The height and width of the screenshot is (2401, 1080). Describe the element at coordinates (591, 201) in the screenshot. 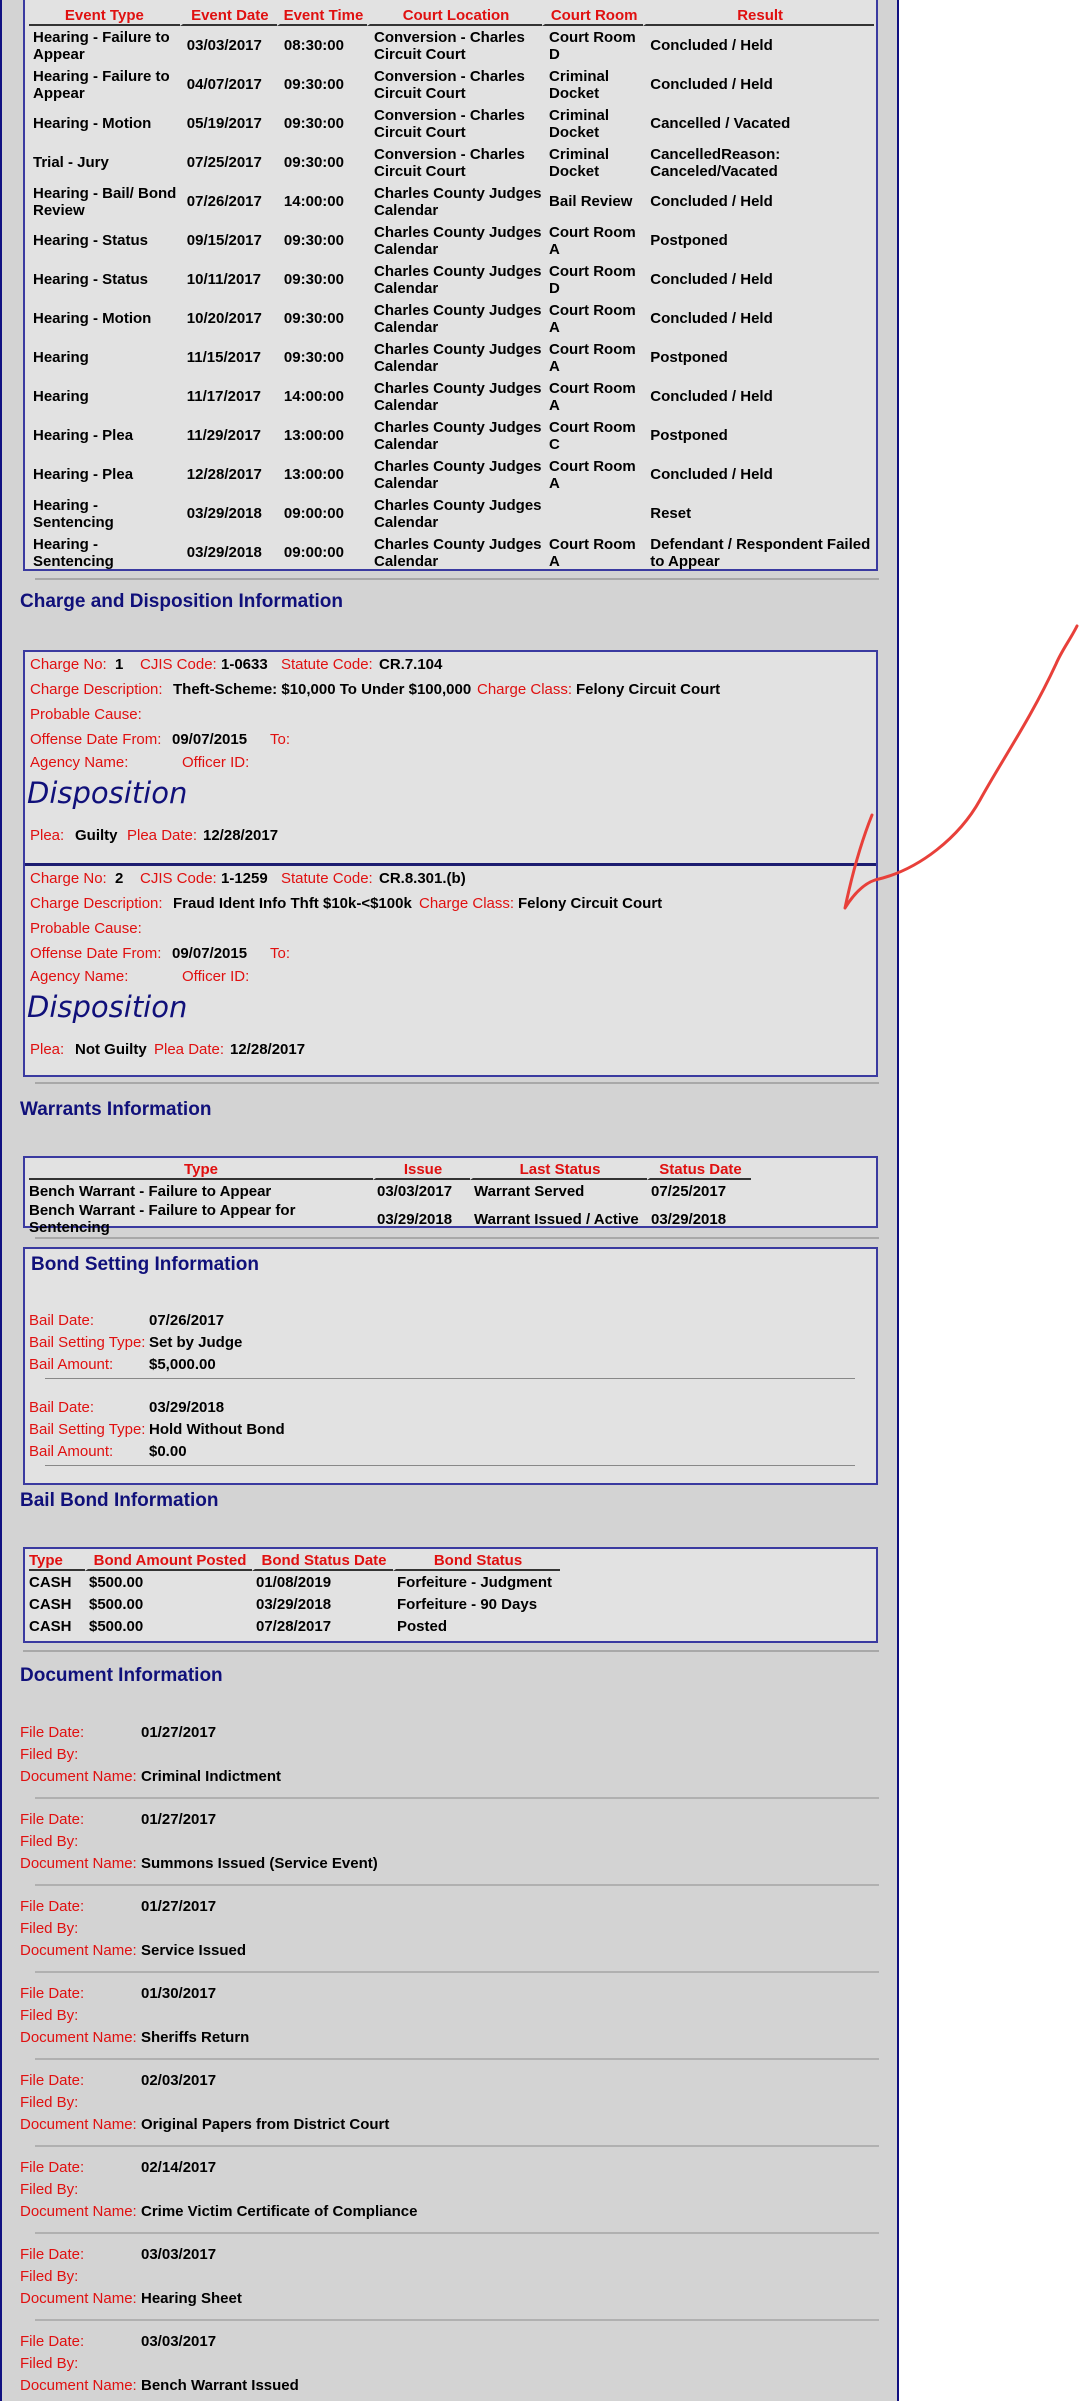

I see `court-room-cell: Bail Review` at that location.